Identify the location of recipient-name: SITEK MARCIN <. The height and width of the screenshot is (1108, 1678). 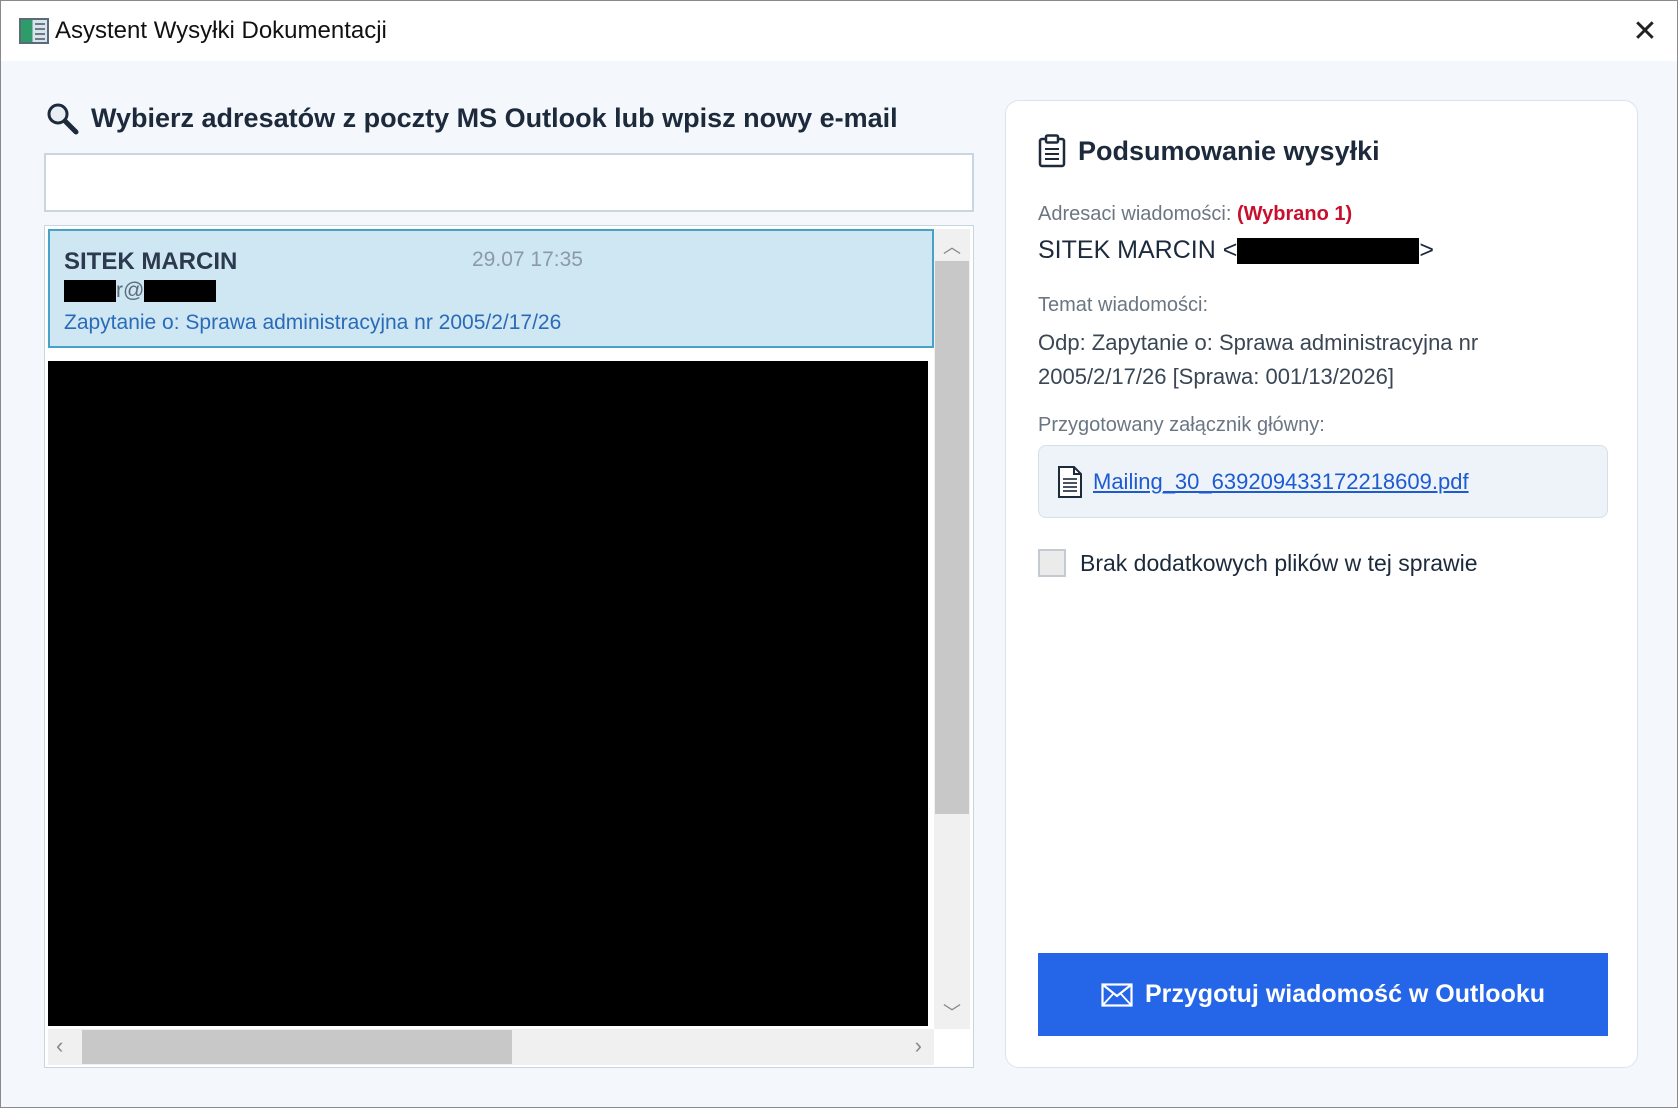
(1138, 250).